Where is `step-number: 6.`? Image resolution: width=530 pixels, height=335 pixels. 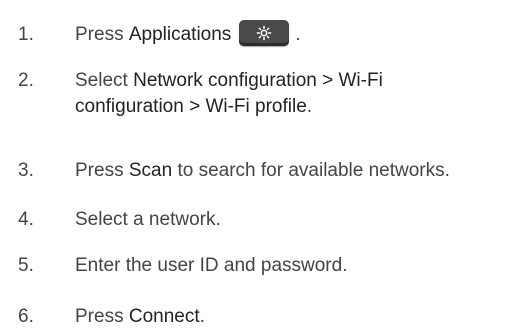
step-number: 6. is located at coordinates (26, 316).